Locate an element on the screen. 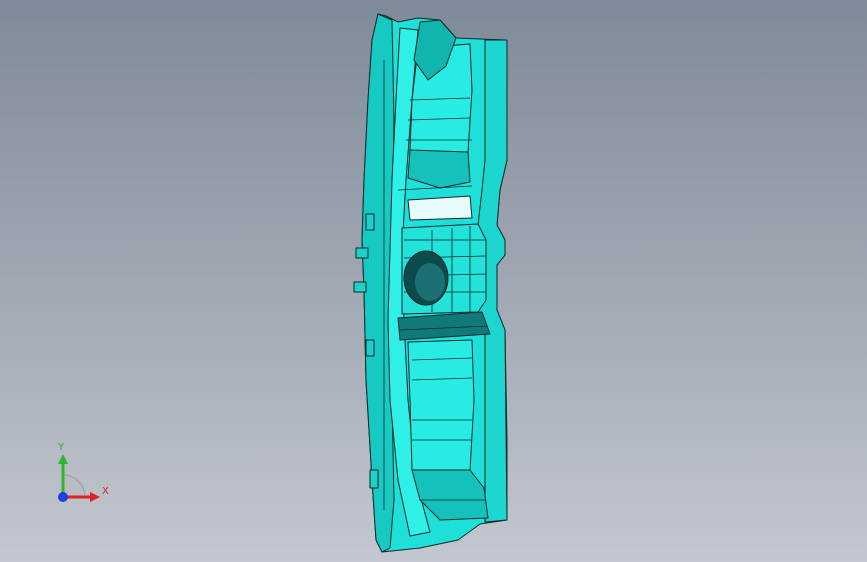 The height and width of the screenshot is (562, 867). x-axis-label: X is located at coordinates (105, 491).